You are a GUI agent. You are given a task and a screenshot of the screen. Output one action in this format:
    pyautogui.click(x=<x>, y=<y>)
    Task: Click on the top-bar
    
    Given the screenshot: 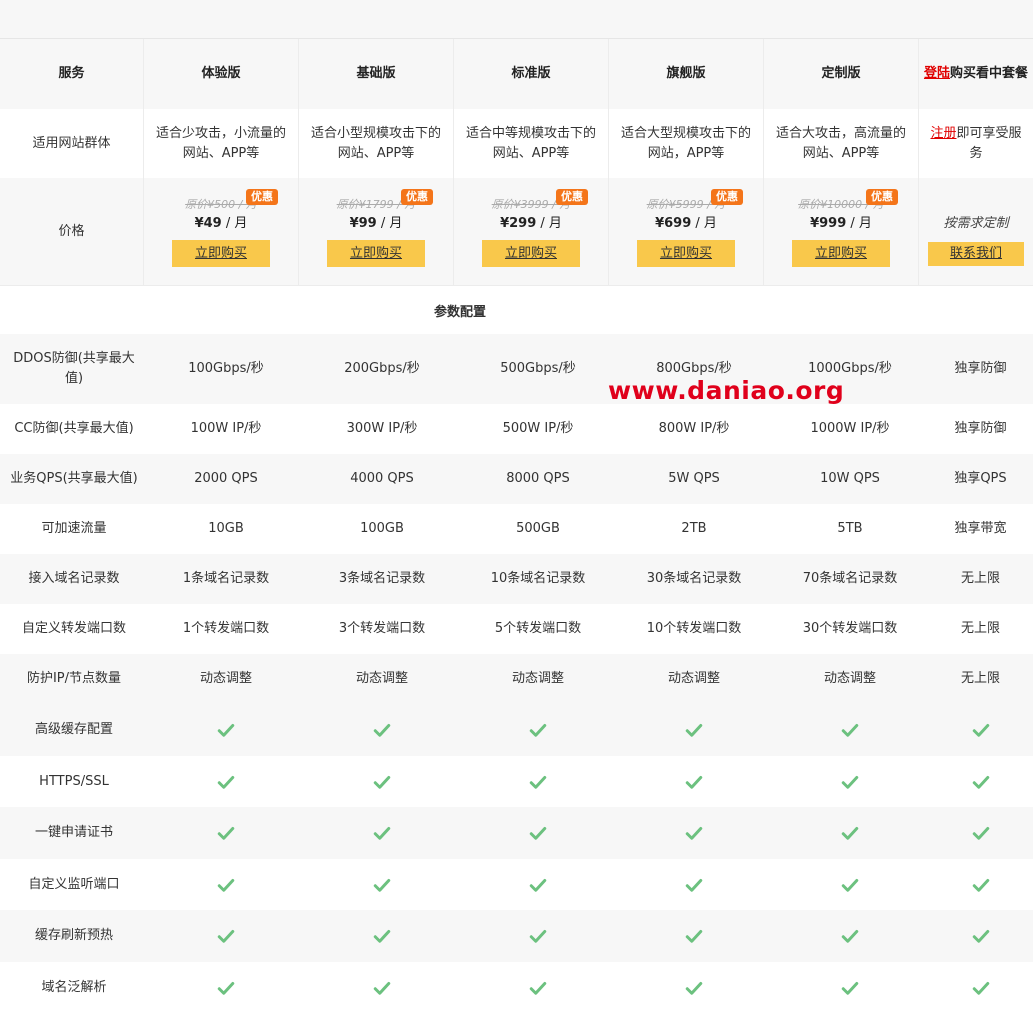 What is the action you would take?
    pyautogui.click(x=516, y=19)
    